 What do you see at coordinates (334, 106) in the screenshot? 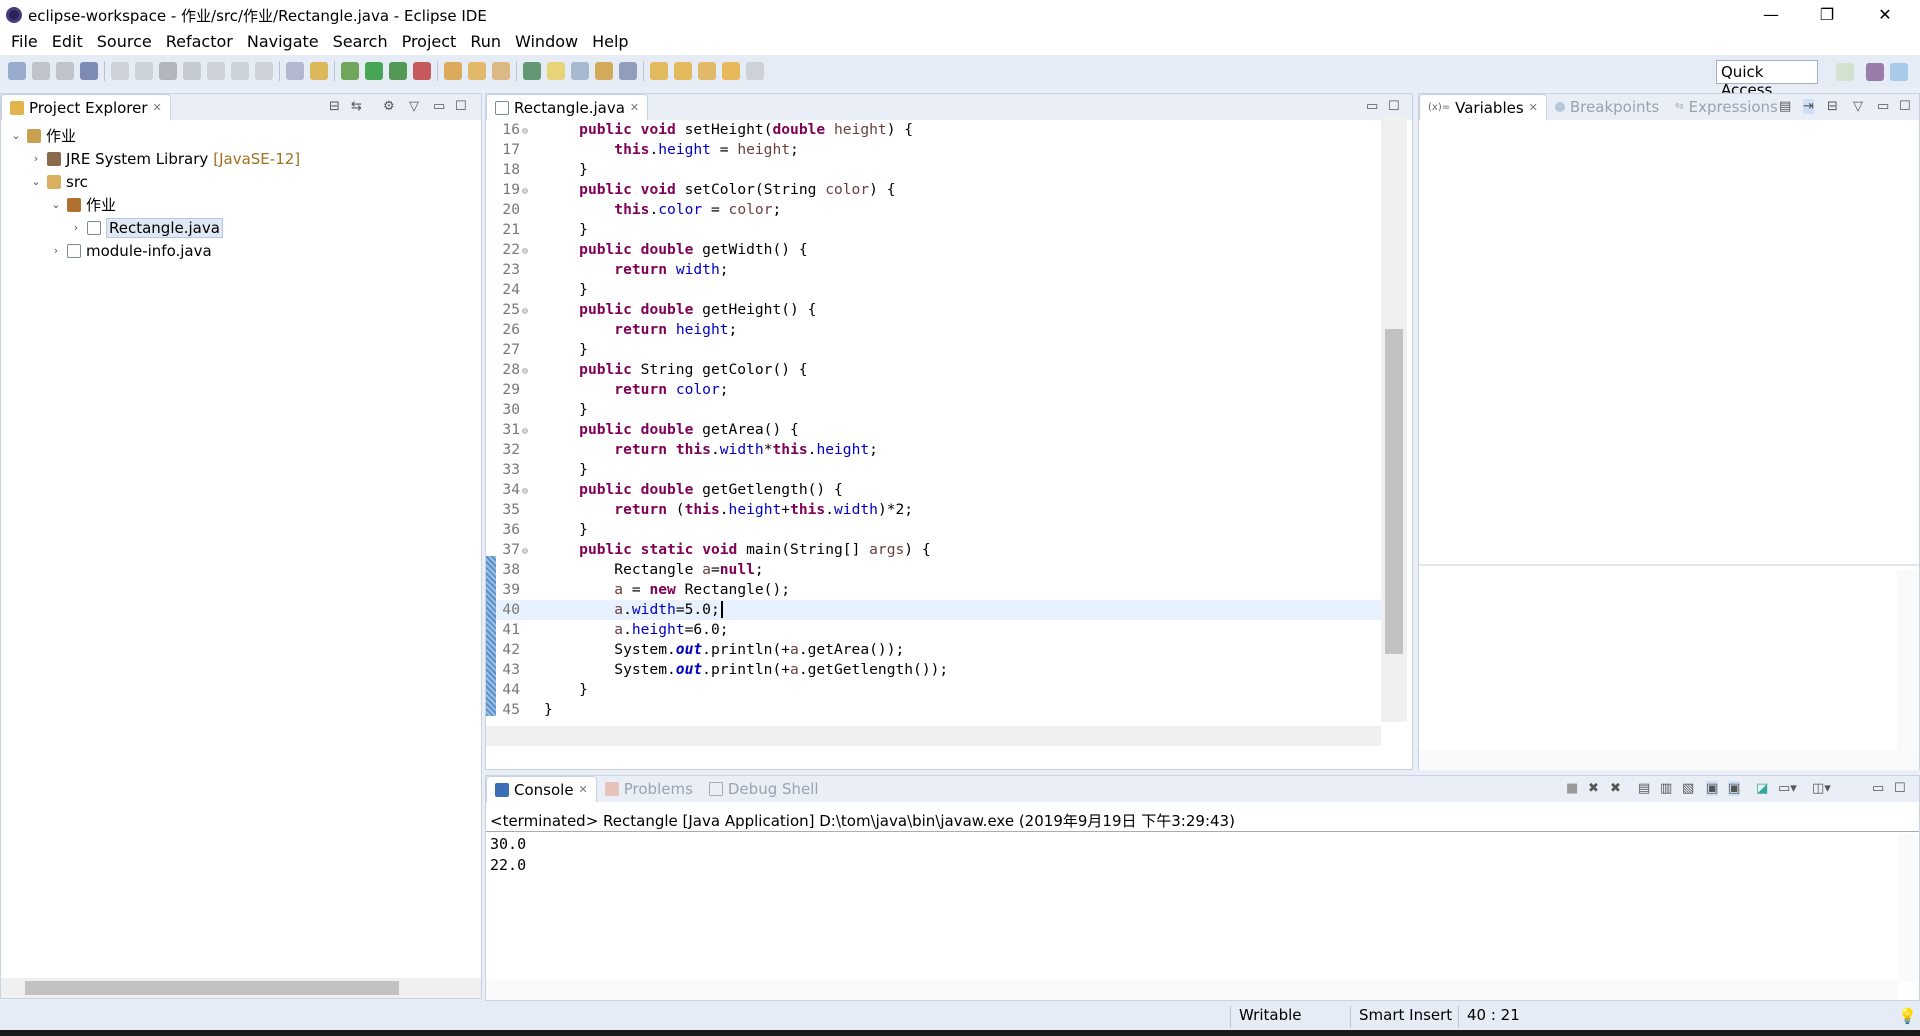
I see `collapse-all-icon: ⊟` at bounding box center [334, 106].